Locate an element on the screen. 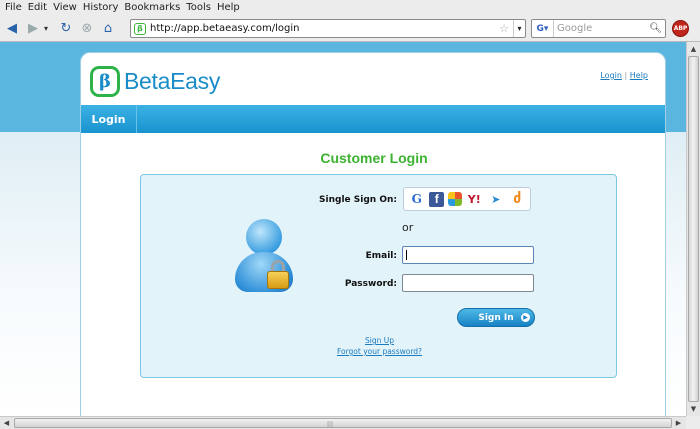  horizontal-scrollbar: ◀ ||| ▶ is located at coordinates (343, 422).